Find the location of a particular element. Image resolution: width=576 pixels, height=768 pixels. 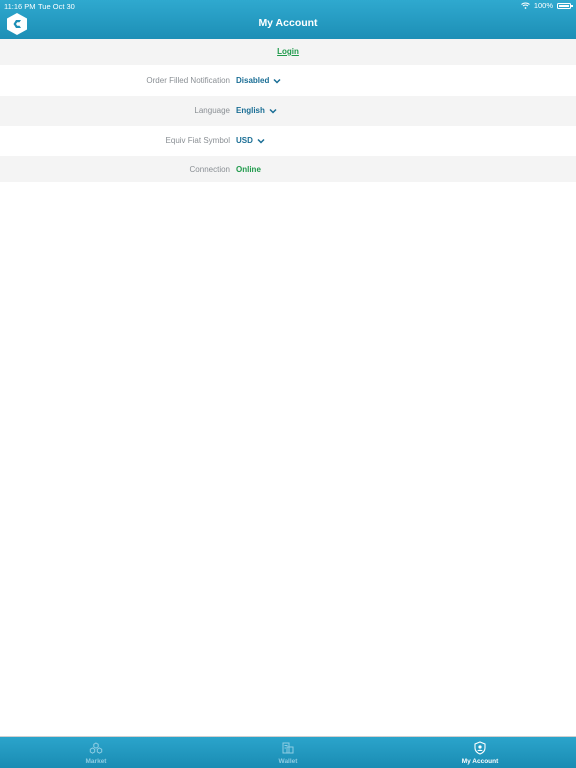

setting-row-language: Language English is located at coordinates (288, 111).